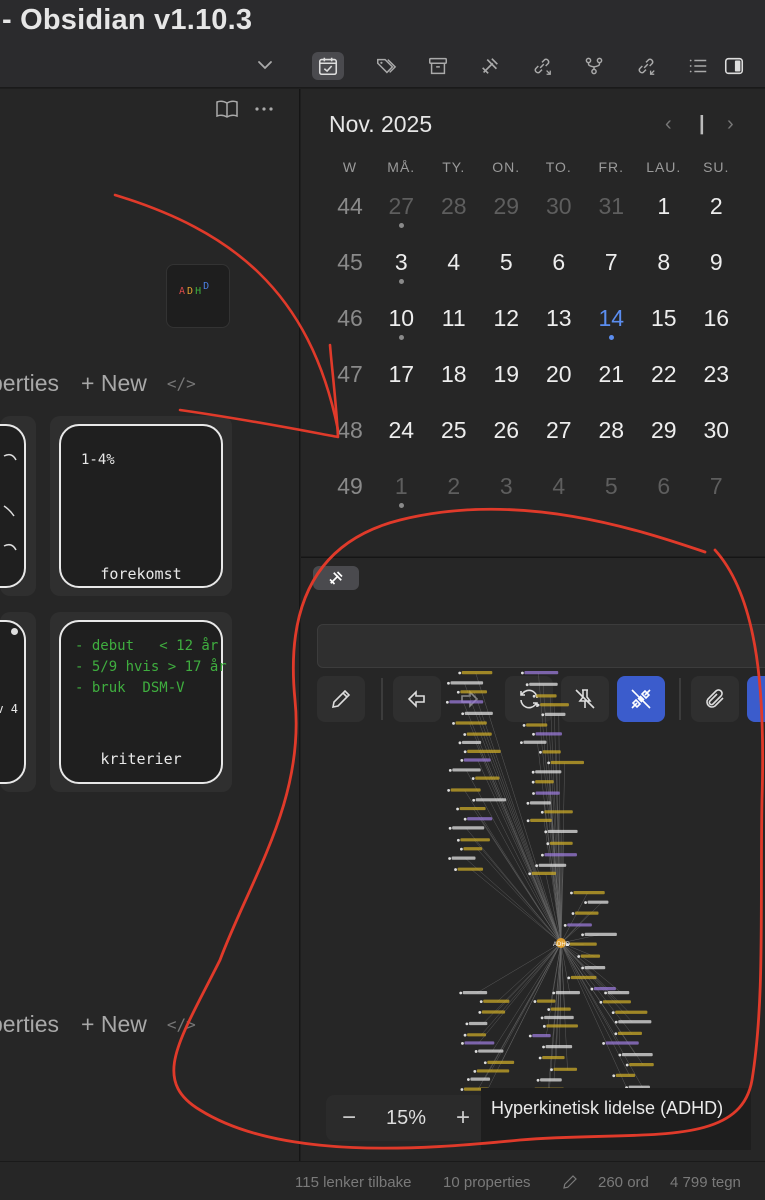 The height and width of the screenshot is (1200, 765). What do you see at coordinates (611, 374) in the screenshot?
I see `day-number: 21` at bounding box center [611, 374].